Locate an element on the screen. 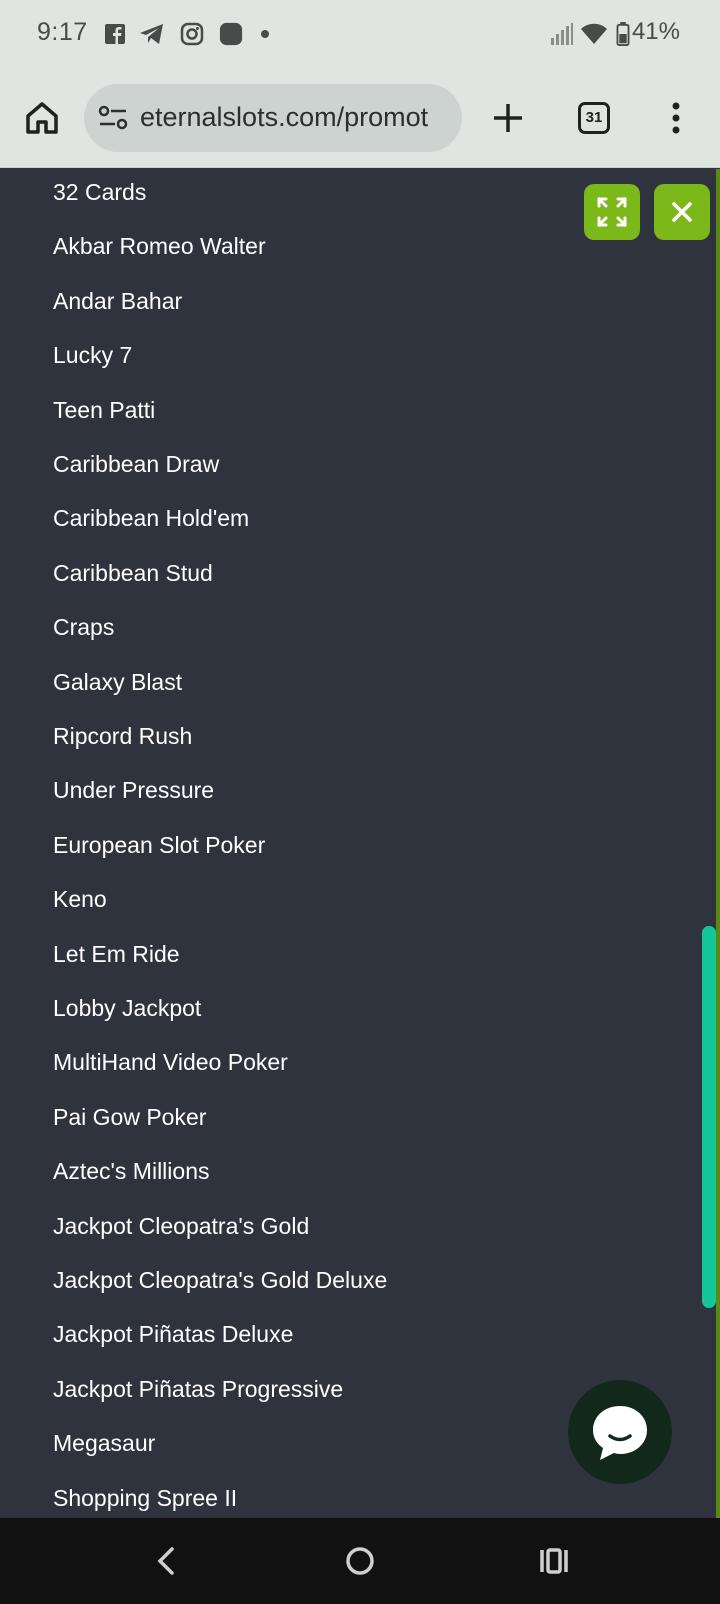 The width and height of the screenshot is (720, 1604). game-list-item: Lobby Jackpot is located at coordinates (127, 1008).